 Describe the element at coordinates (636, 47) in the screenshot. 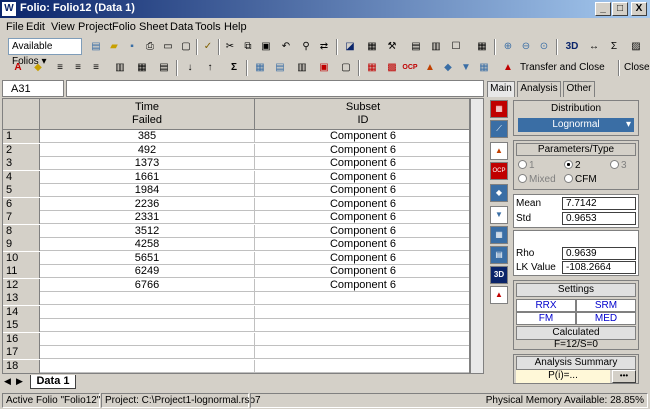

I see `chart-settings-icon: ▨` at that location.